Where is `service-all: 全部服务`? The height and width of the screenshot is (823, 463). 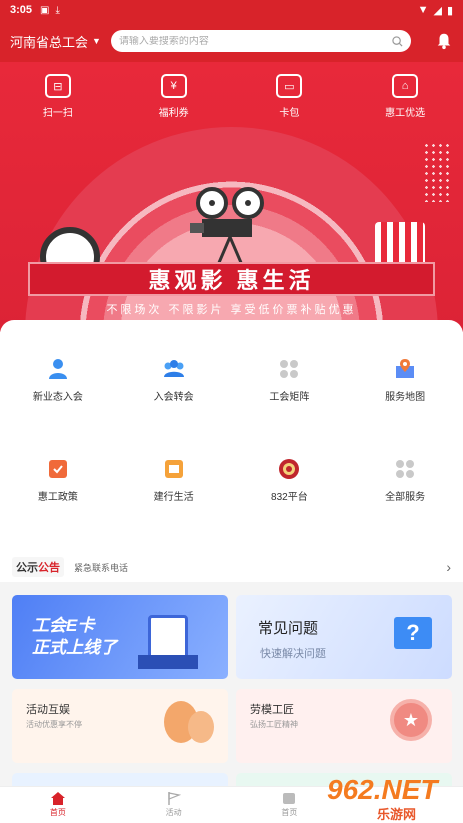 service-all: 全部服务 is located at coordinates (405, 480).